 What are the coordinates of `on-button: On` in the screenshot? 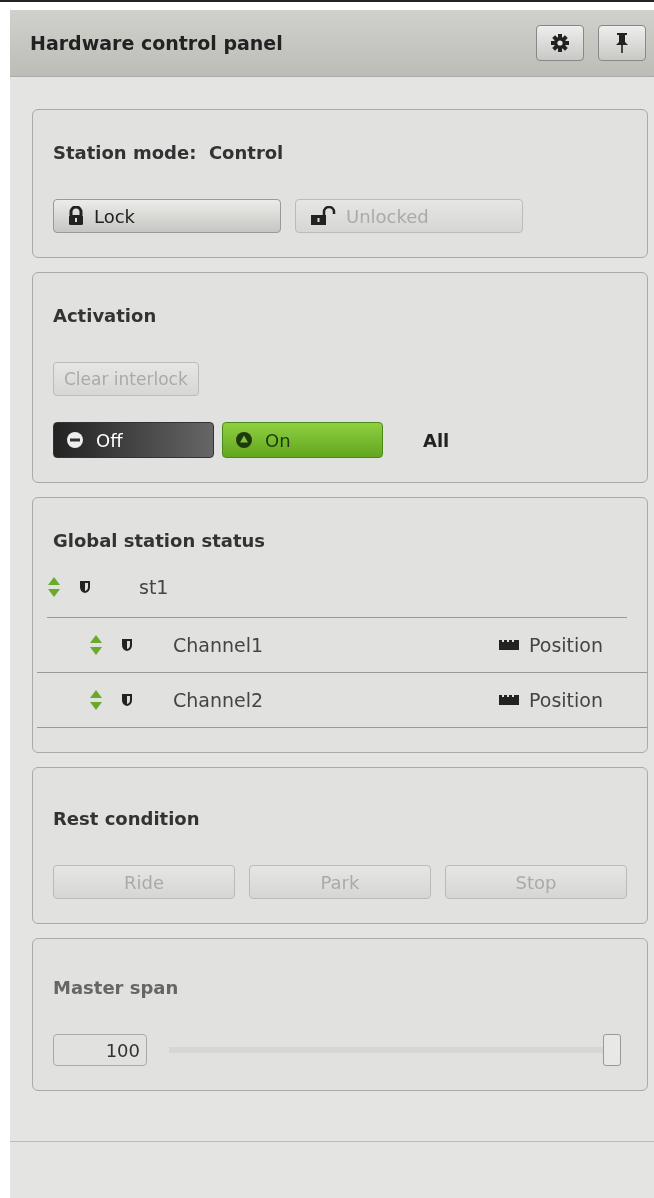 It's located at (302, 440).